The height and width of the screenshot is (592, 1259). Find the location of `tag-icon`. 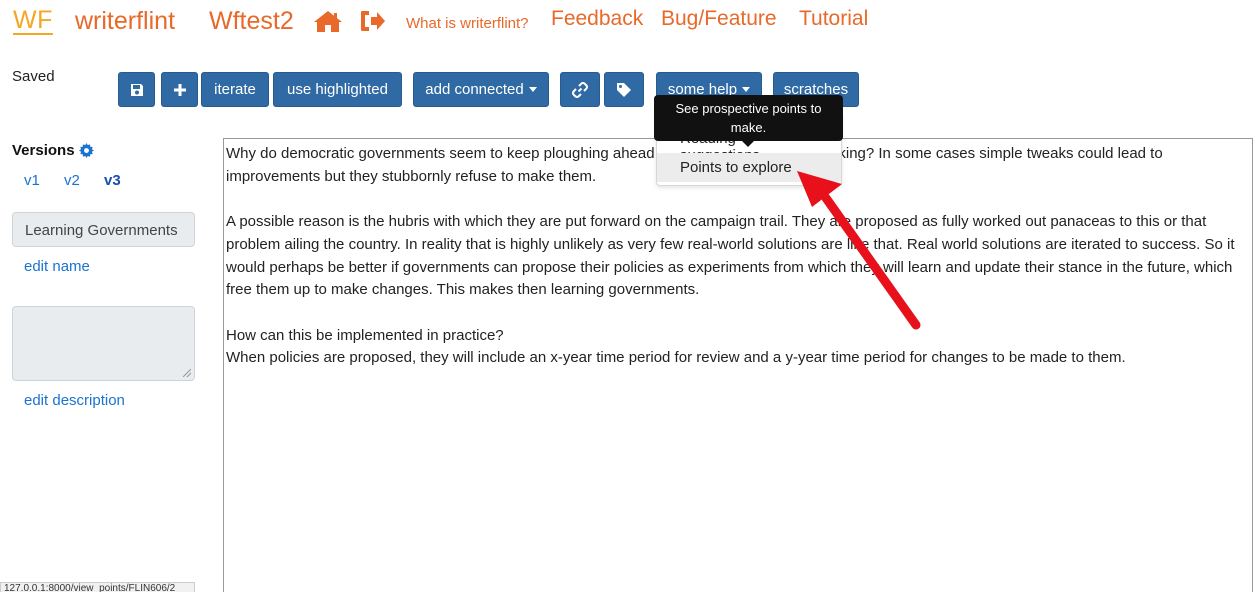

tag-icon is located at coordinates (624, 89).